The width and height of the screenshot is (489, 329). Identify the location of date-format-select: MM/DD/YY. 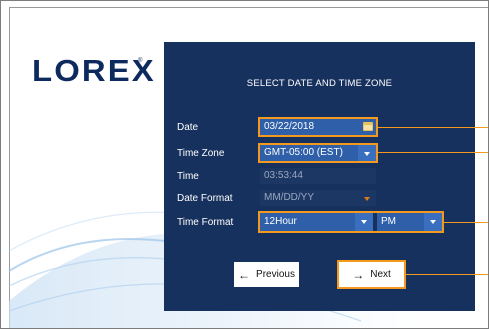
(318, 198).